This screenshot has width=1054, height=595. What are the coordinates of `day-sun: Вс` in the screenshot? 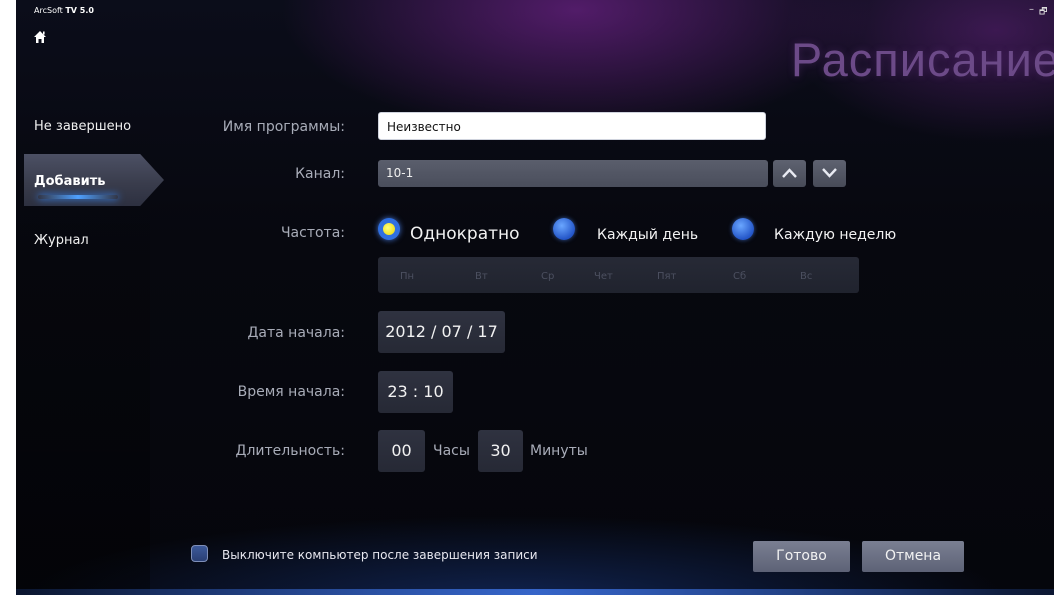 It's located at (806, 276).